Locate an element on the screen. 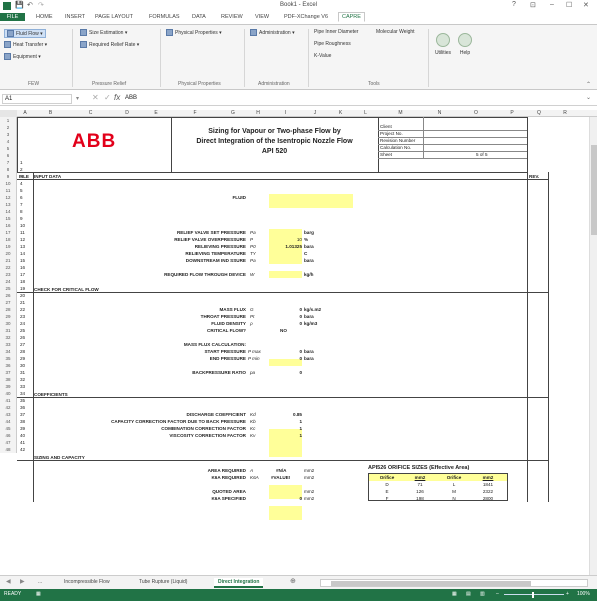  row-header: 39 is located at coordinates (8, 386).